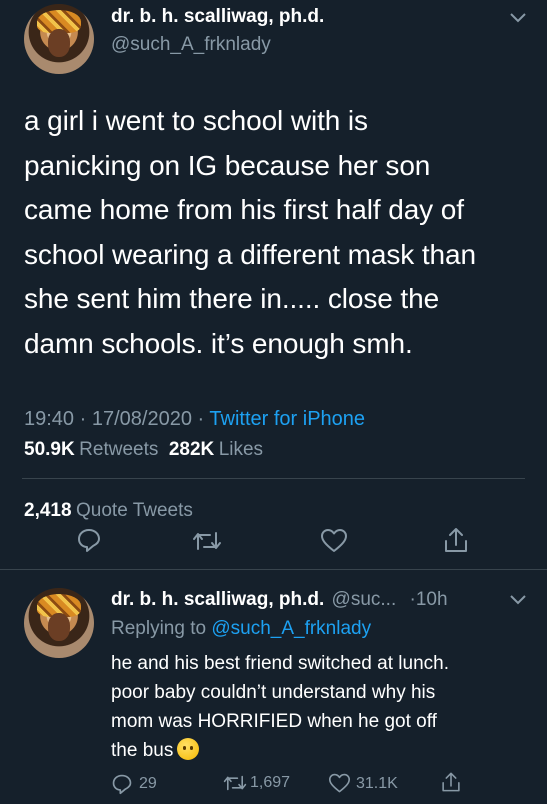 The width and height of the screenshot is (547, 804). What do you see at coordinates (377, 783) in the screenshot?
I see `reply-like-count: 31.1K` at bounding box center [377, 783].